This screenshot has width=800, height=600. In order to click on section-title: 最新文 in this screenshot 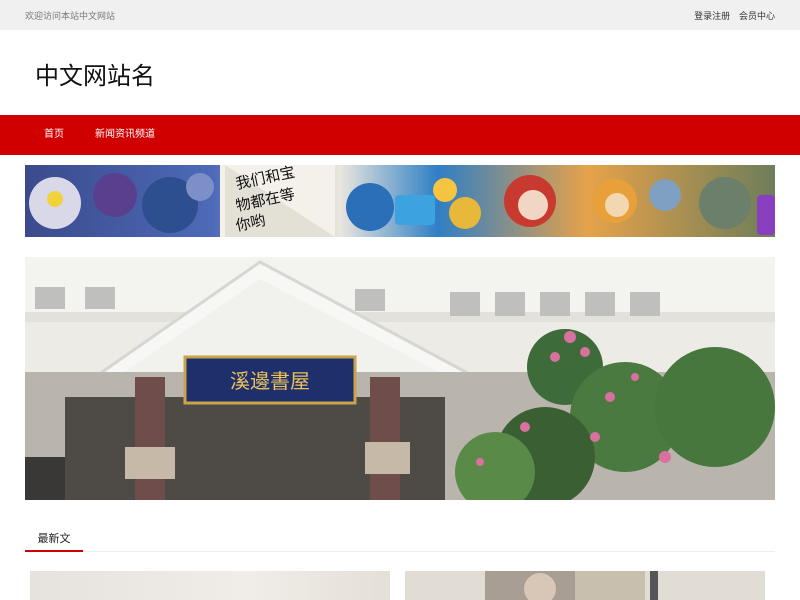, I will do `click(54, 538)`.